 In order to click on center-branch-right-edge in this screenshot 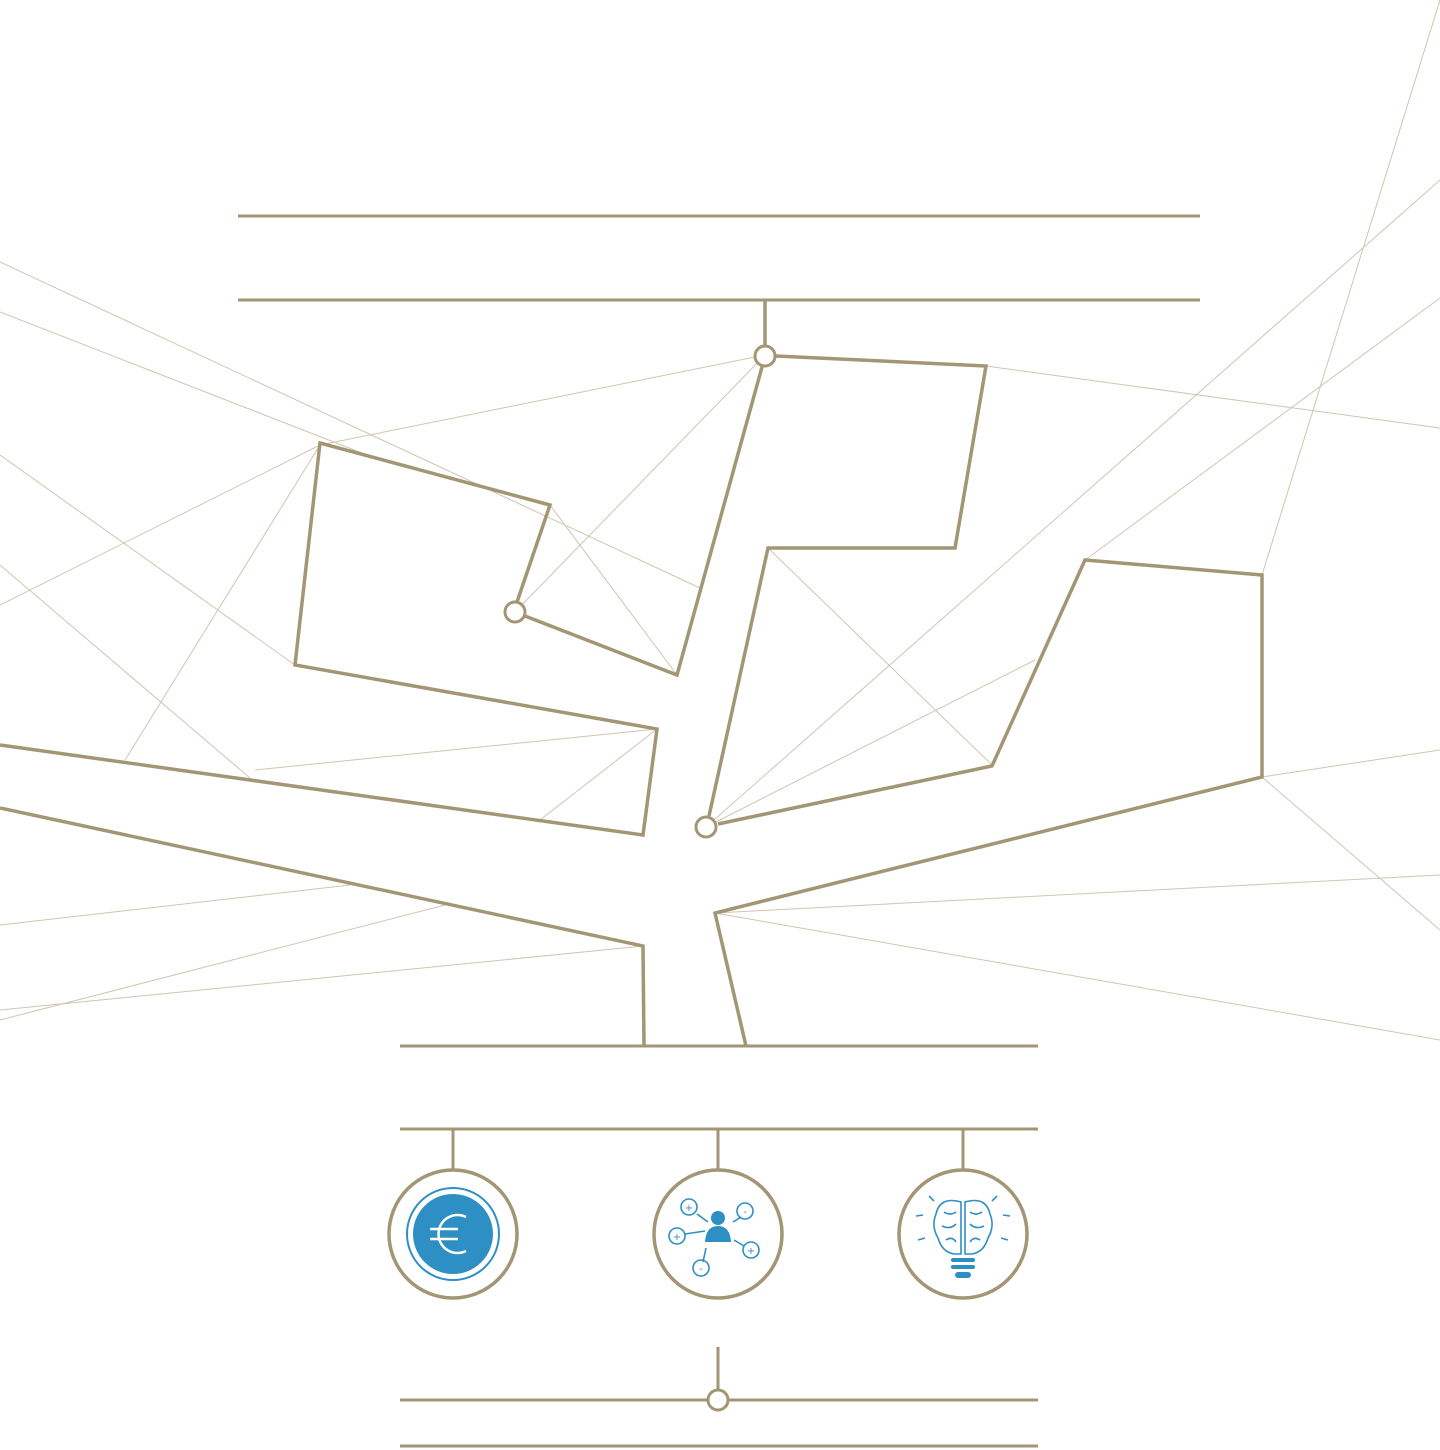, I will do `click(848, 585)`.